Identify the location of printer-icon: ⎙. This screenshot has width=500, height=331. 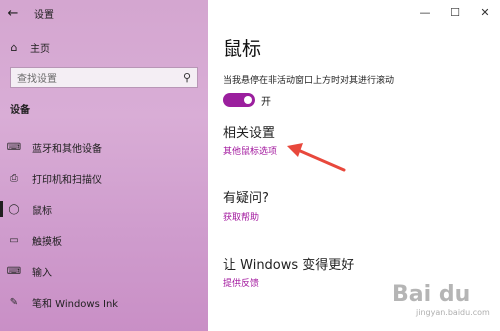
(14, 178).